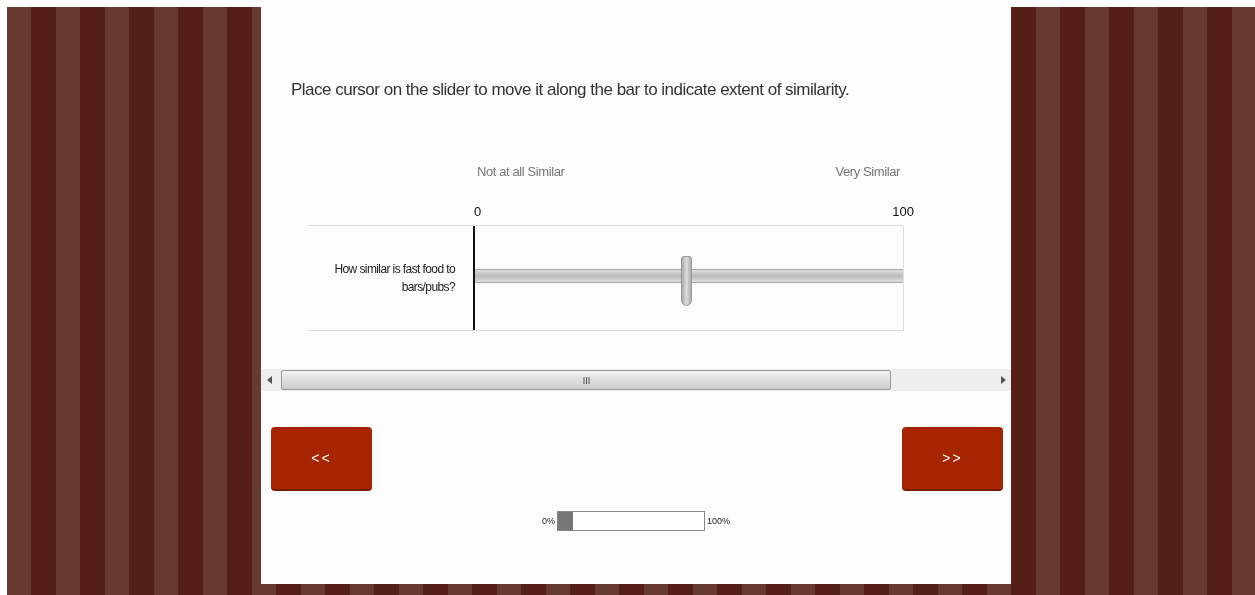 The height and width of the screenshot is (595, 1255). I want to click on next-button: >>, so click(952, 459).